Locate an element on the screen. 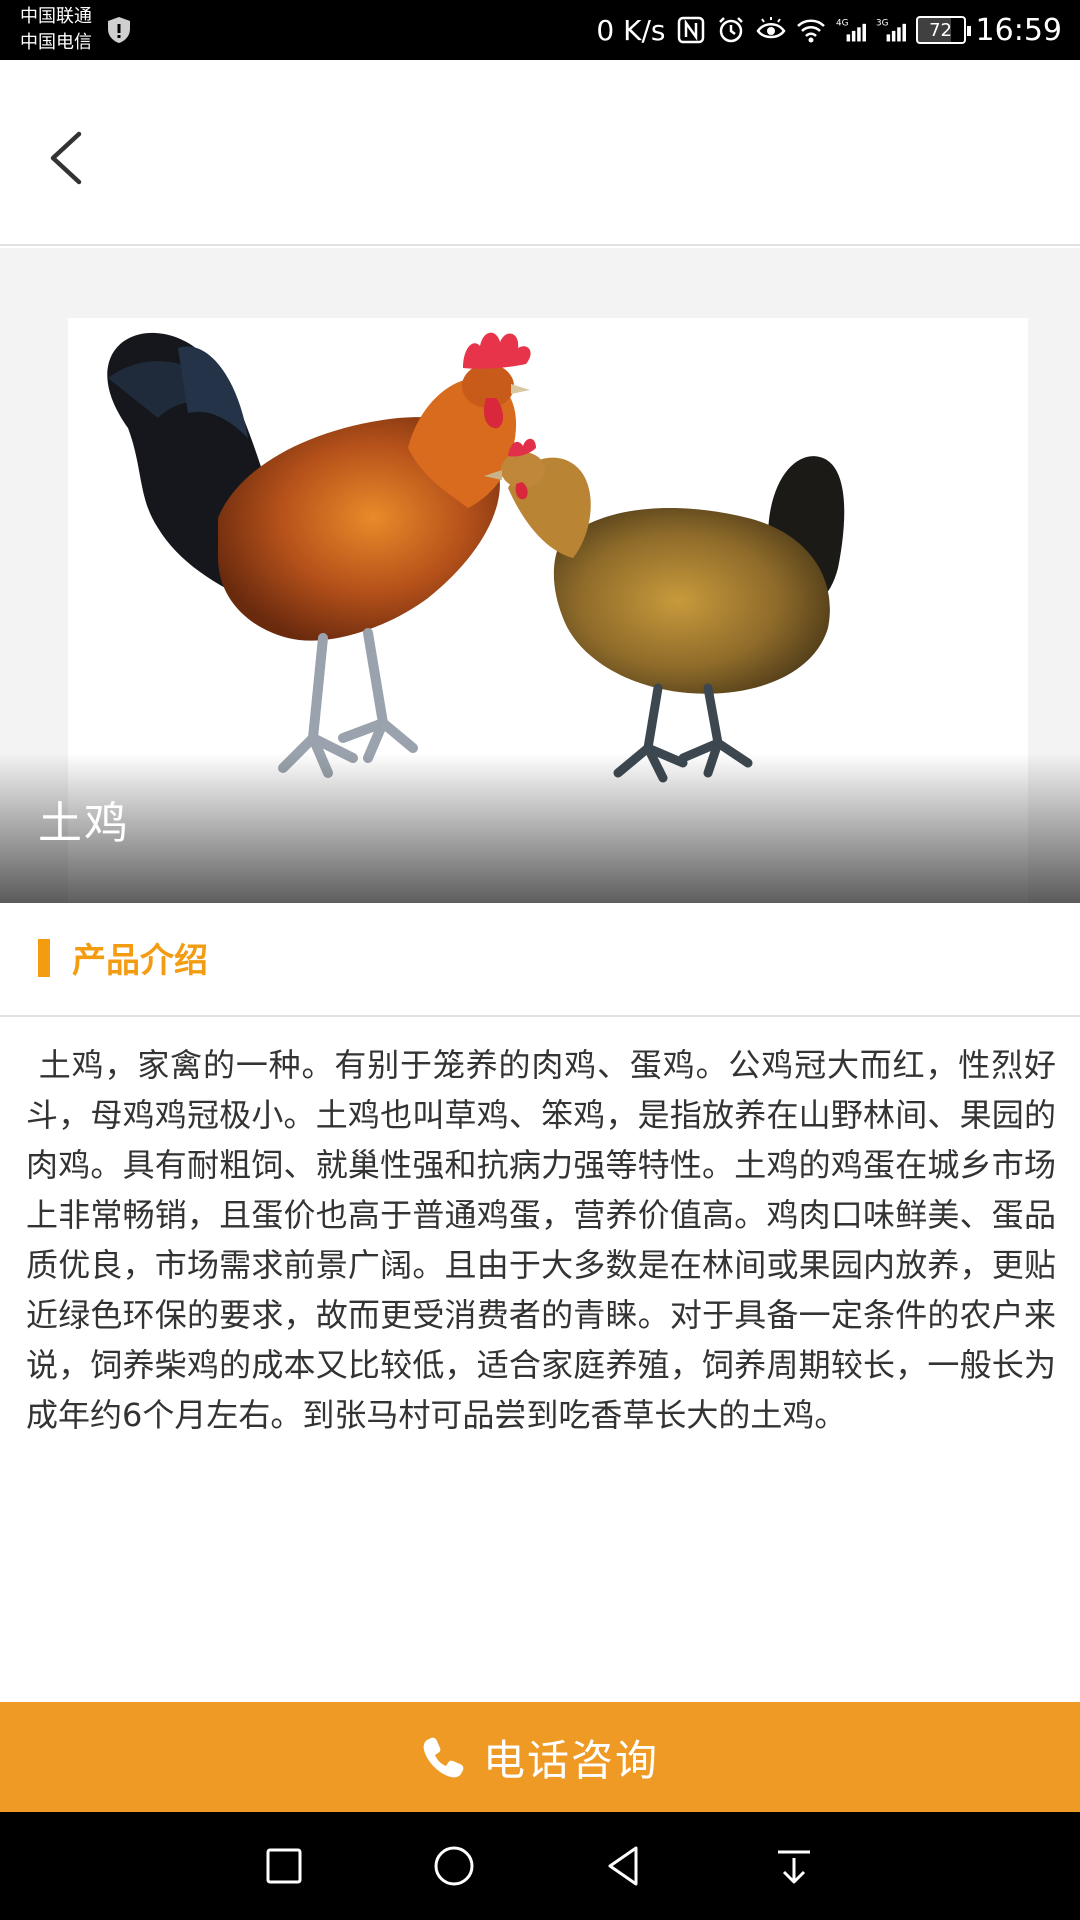  section-title: 产品介绍 is located at coordinates (140, 961).